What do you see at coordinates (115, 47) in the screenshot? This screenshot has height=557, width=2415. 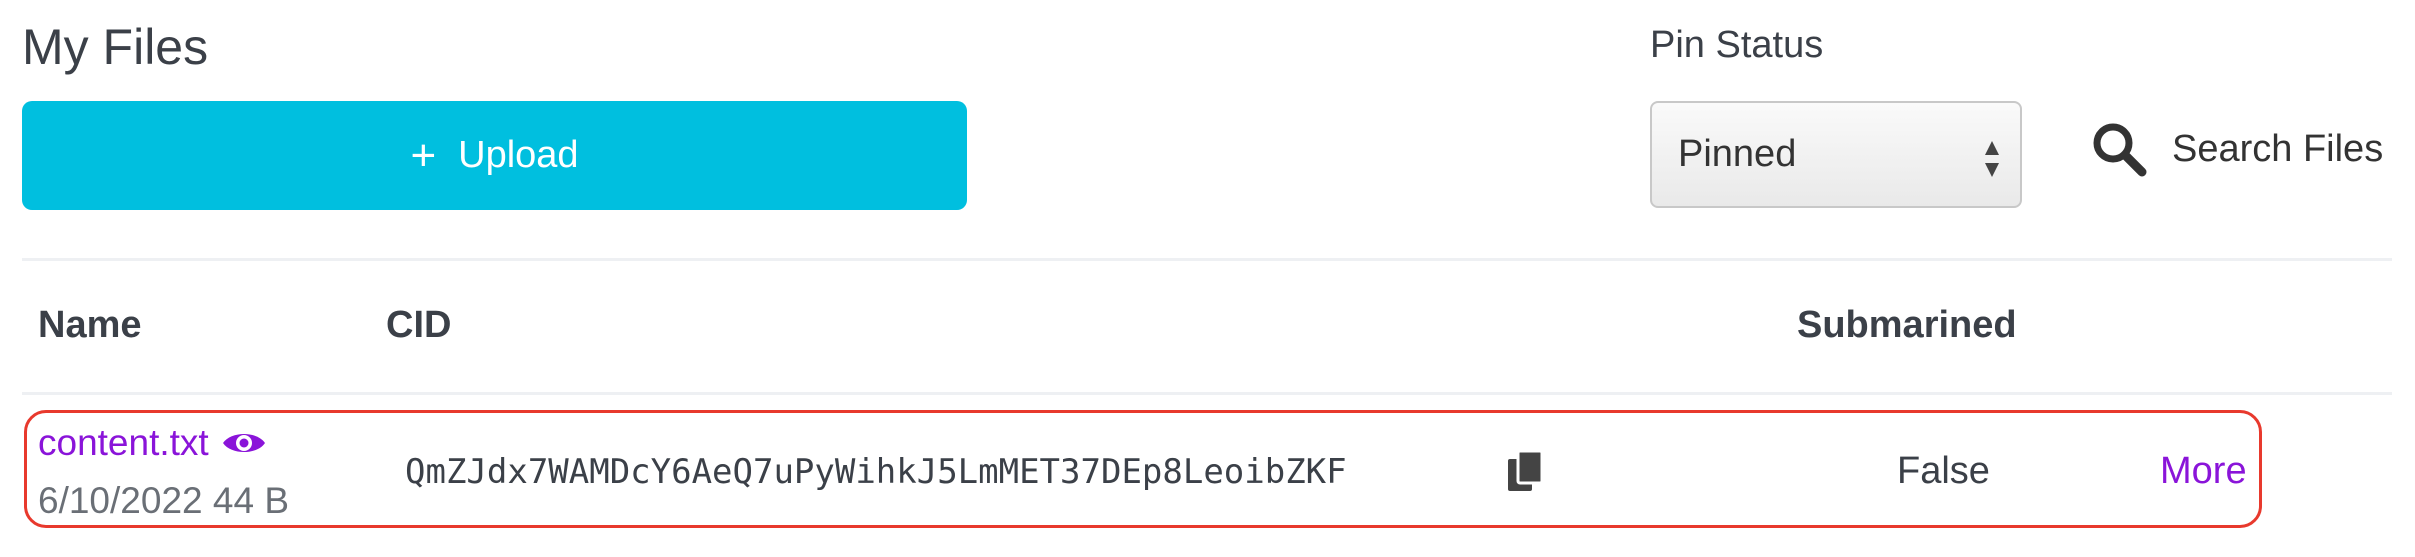 I see `page-title: My Files` at bounding box center [115, 47].